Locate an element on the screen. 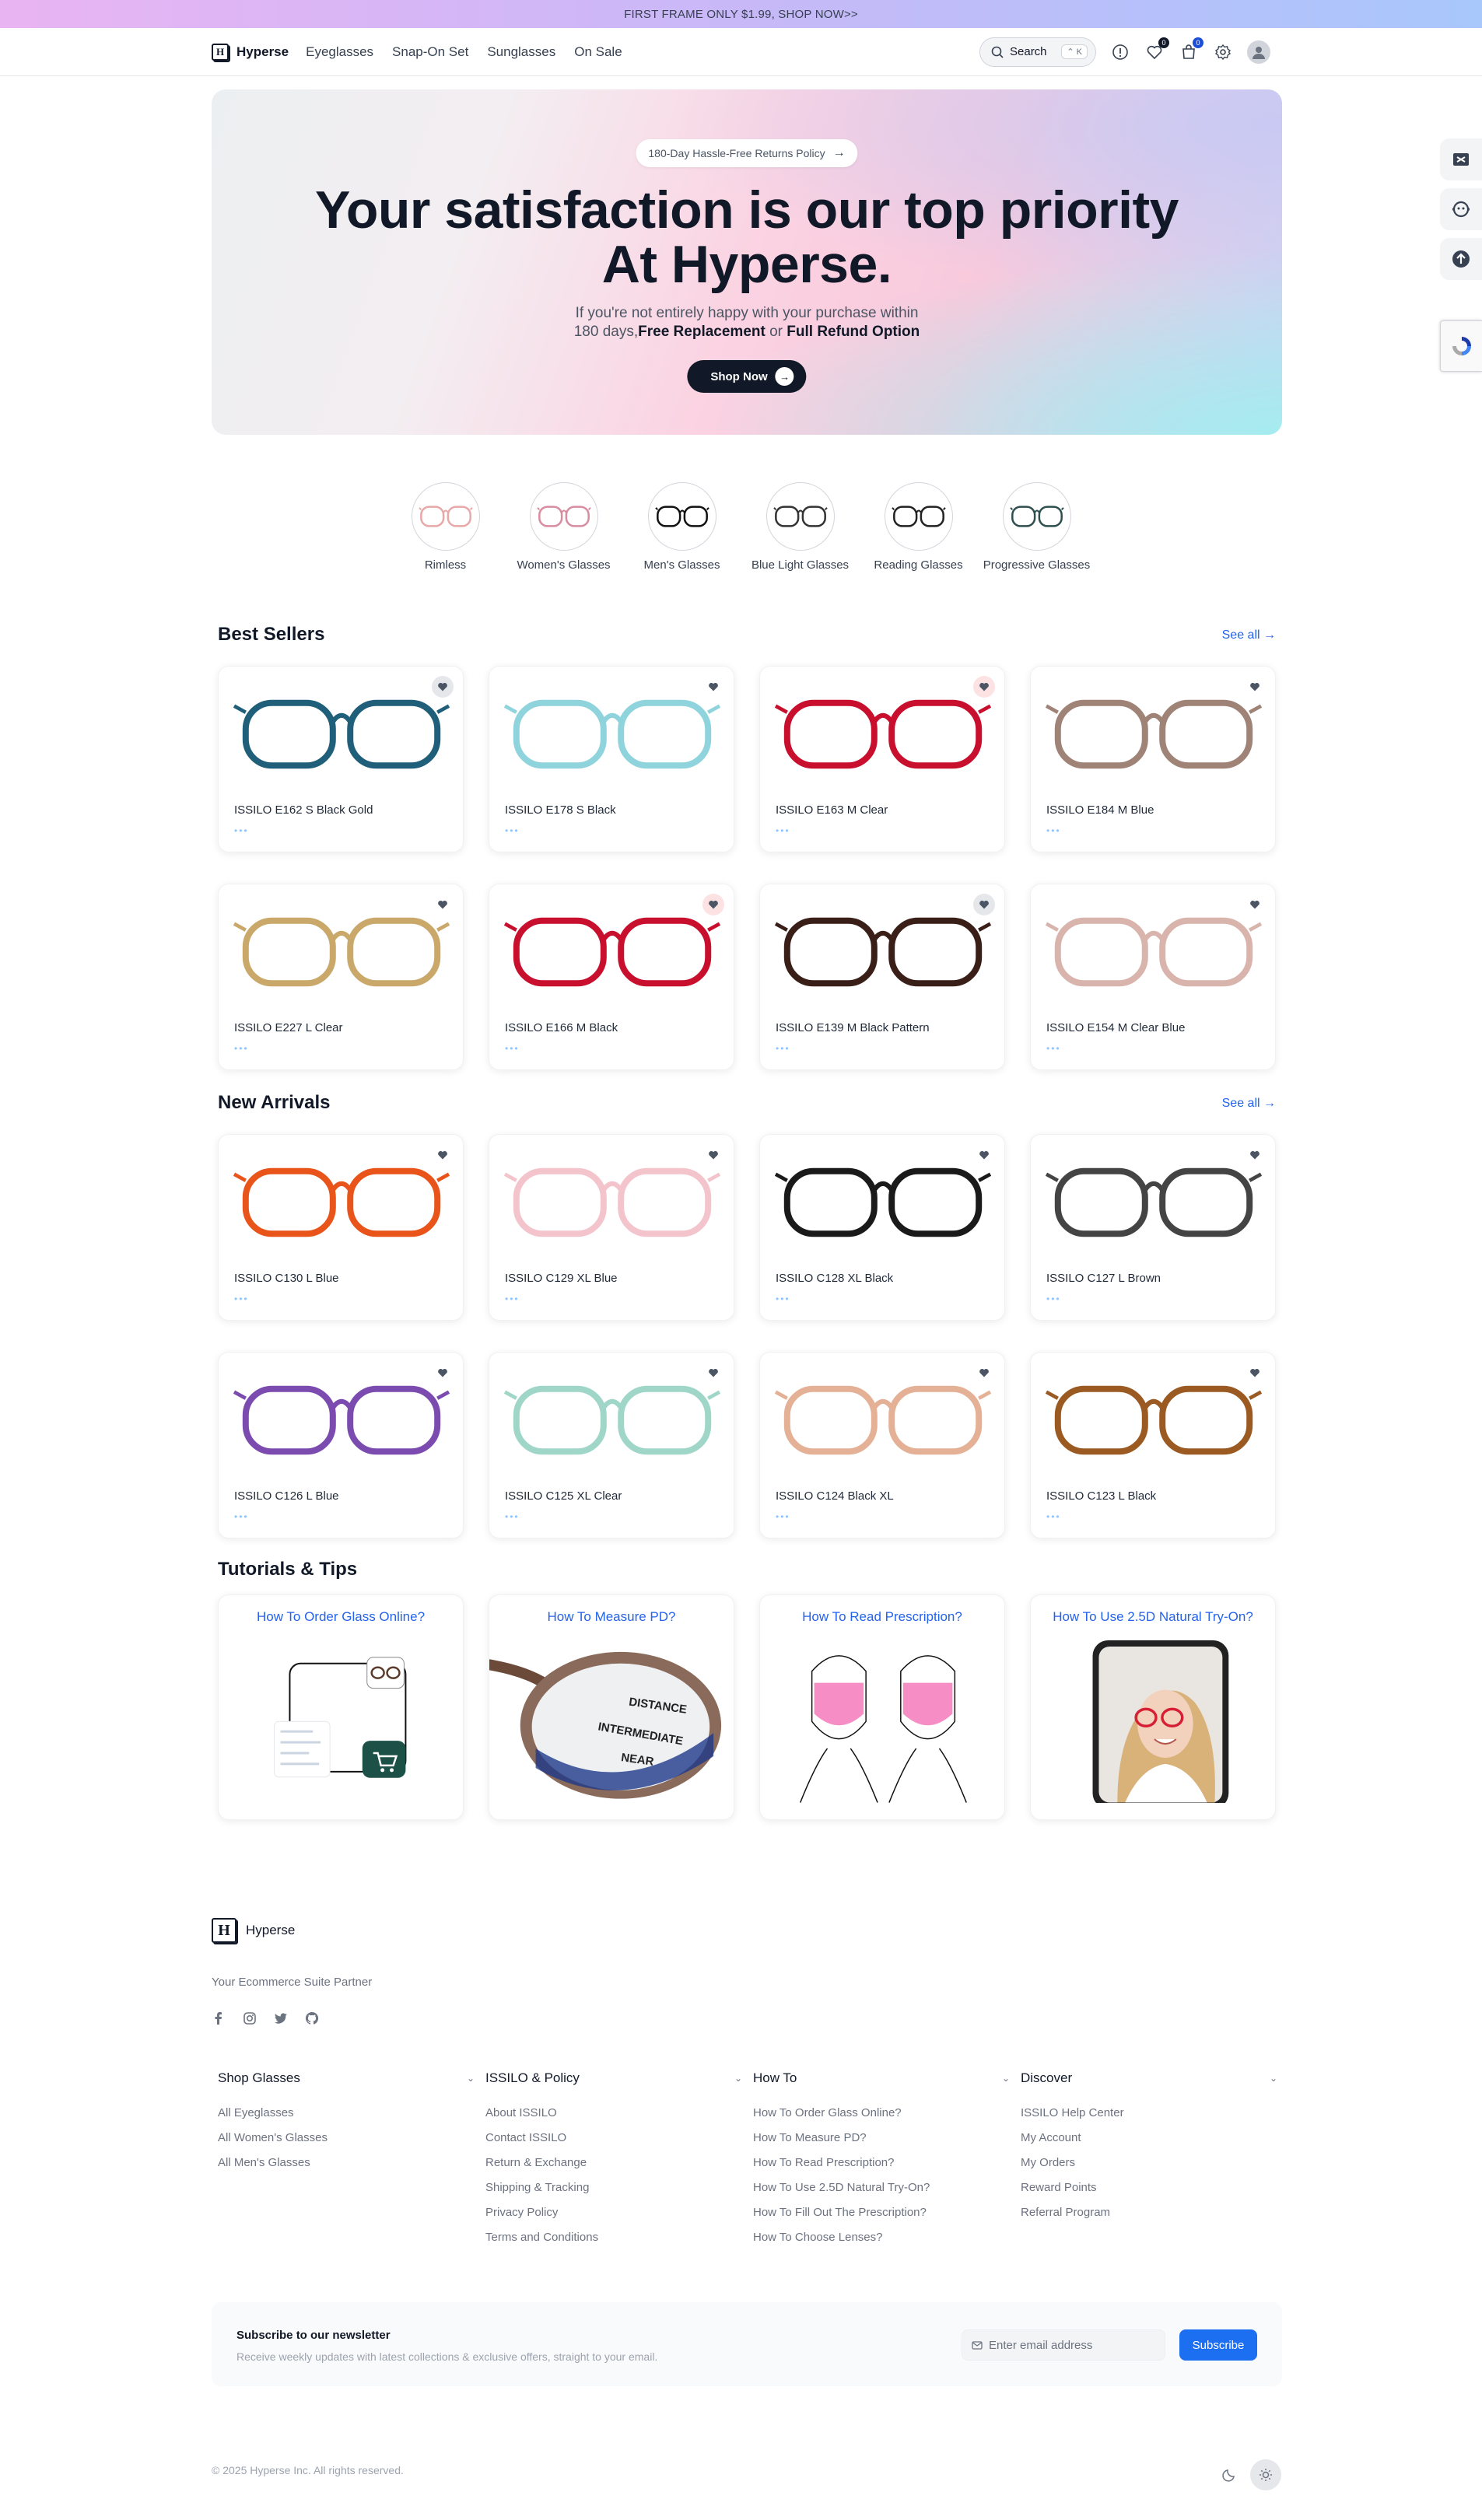 The height and width of the screenshot is (2520, 1482). nav-sunglasses: Sunglasses is located at coordinates (521, 52).